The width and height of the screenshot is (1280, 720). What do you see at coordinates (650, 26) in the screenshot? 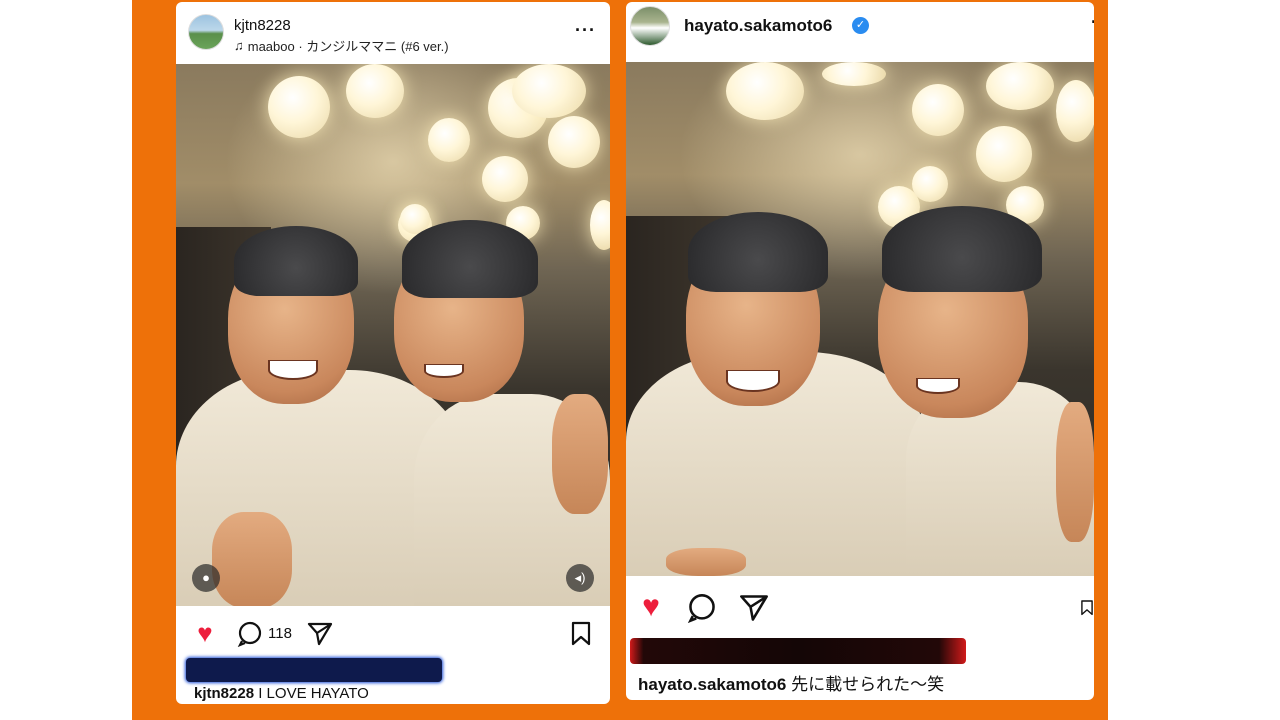
I see `right-avatar` at bounding box center [650, 26].